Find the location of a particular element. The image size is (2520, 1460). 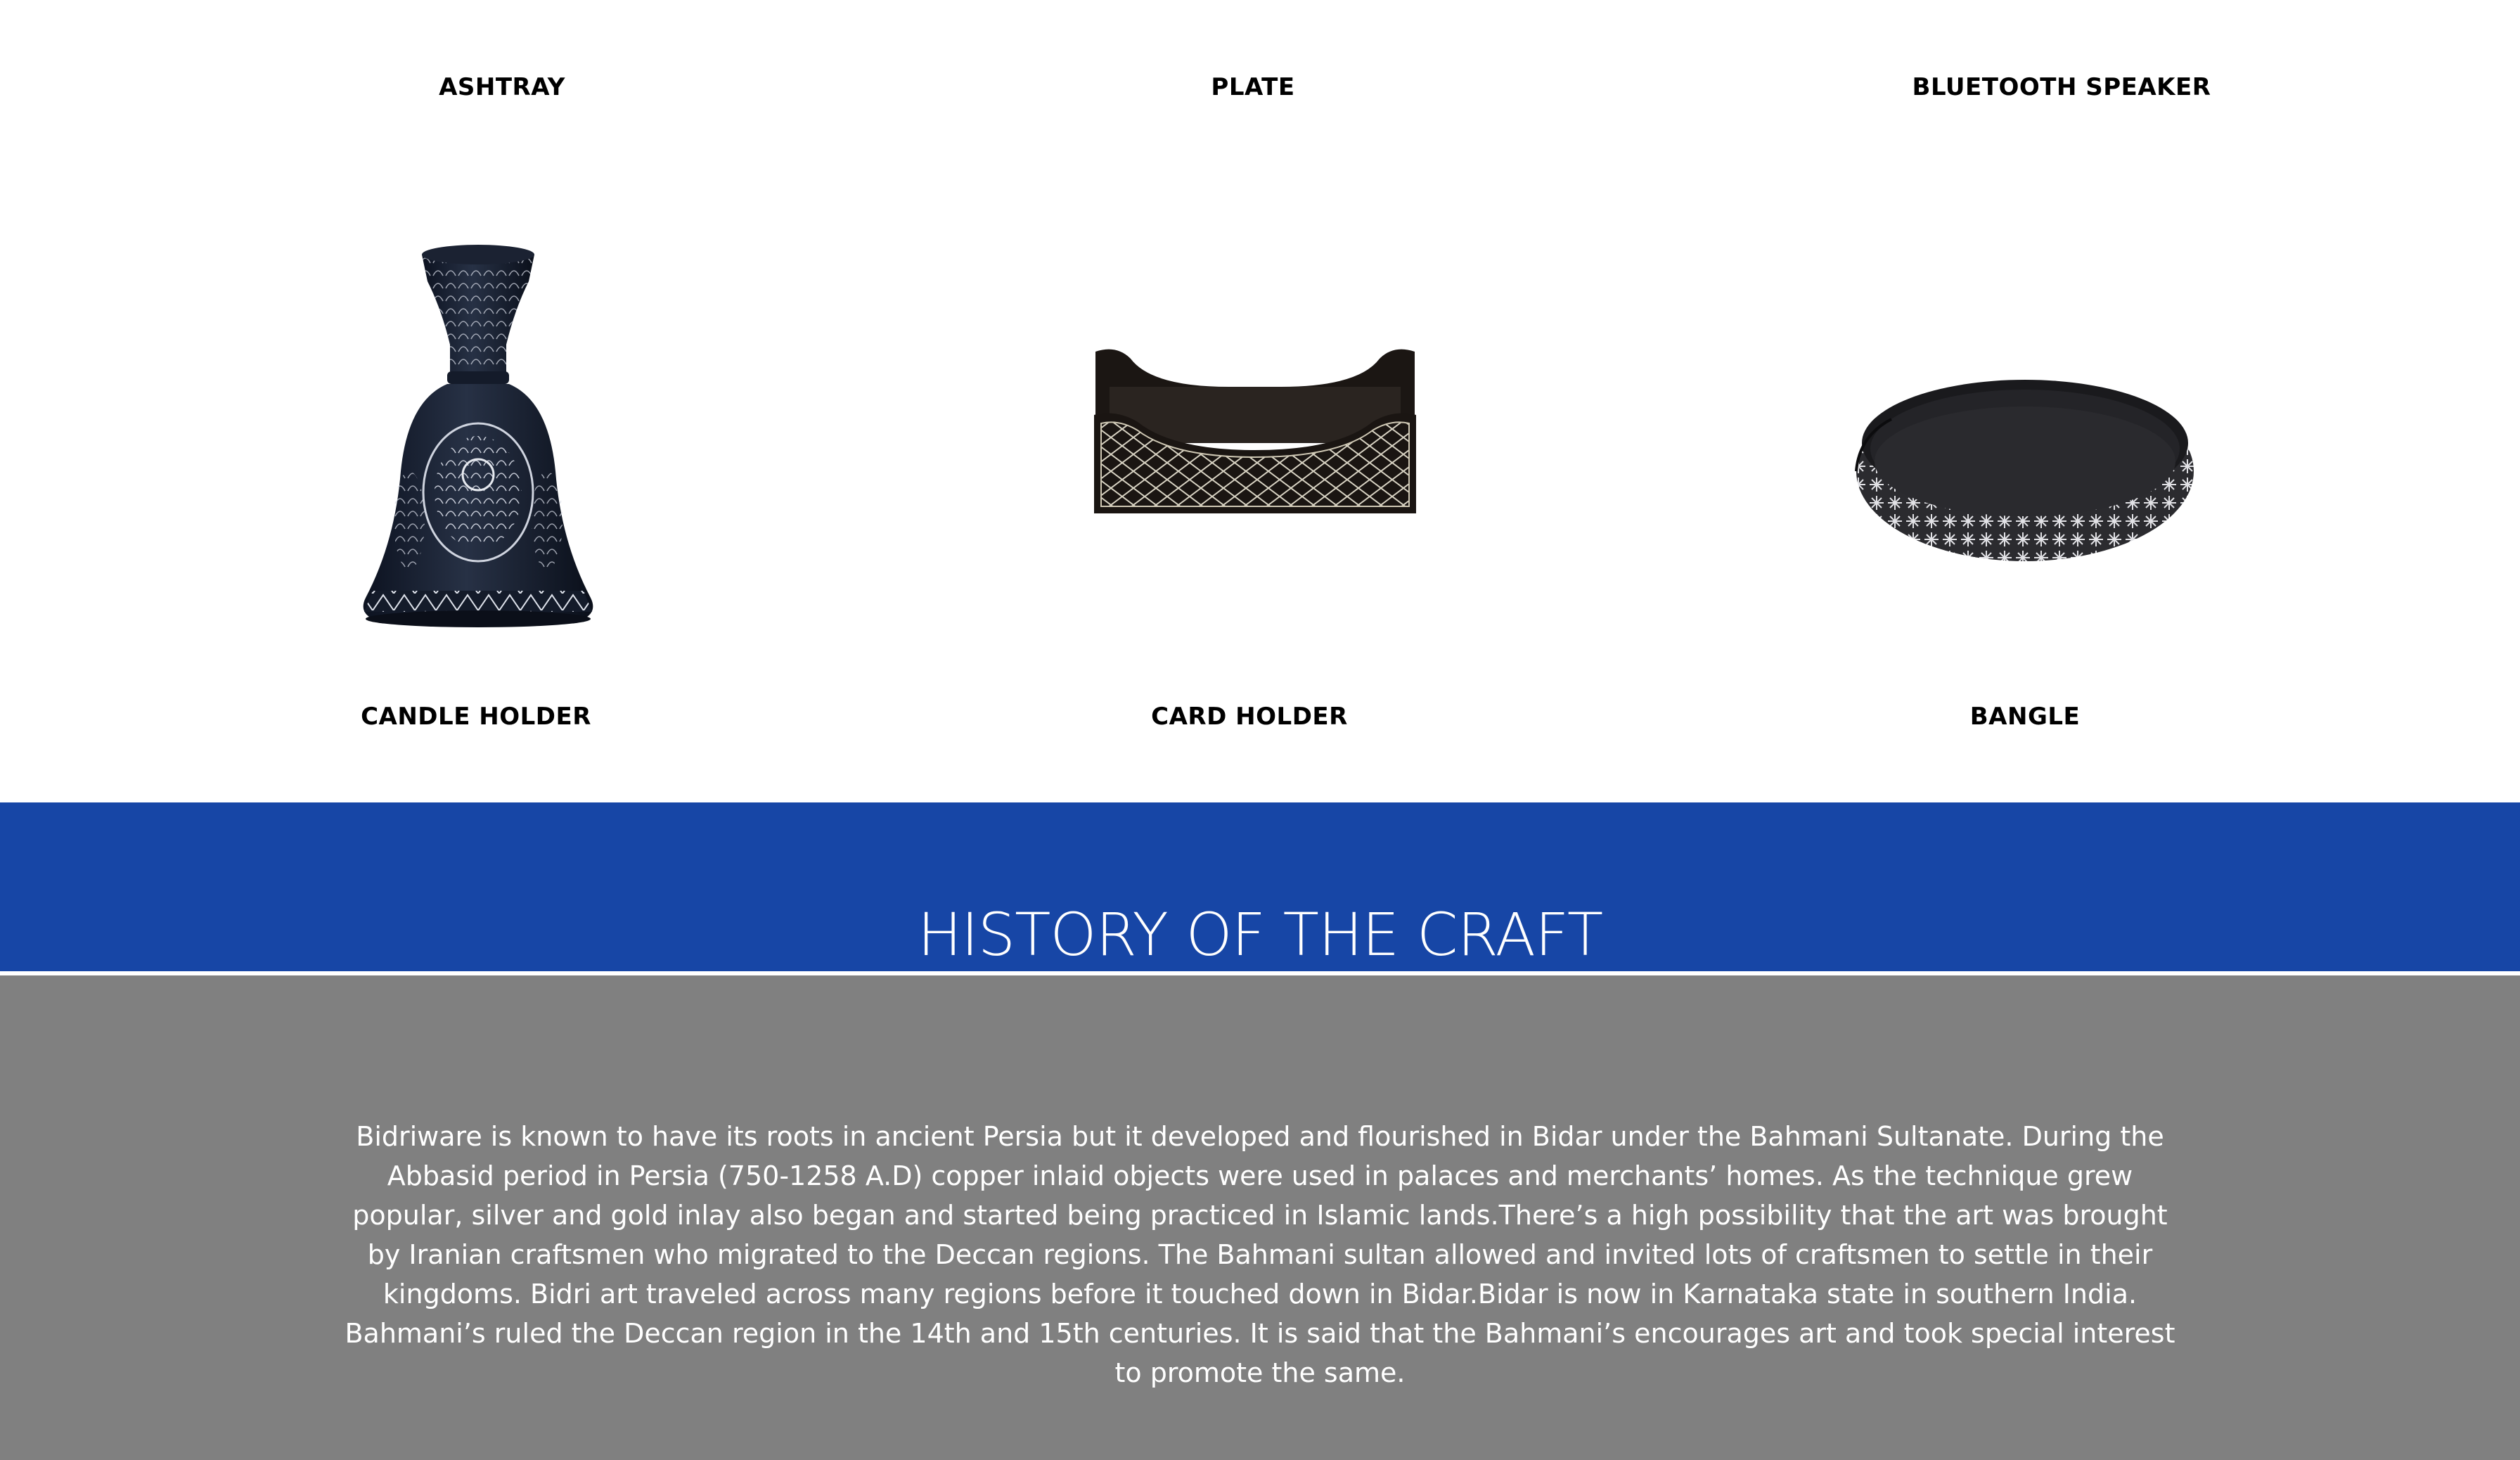

card-holder-icon is located at coordinates (1255, 431).